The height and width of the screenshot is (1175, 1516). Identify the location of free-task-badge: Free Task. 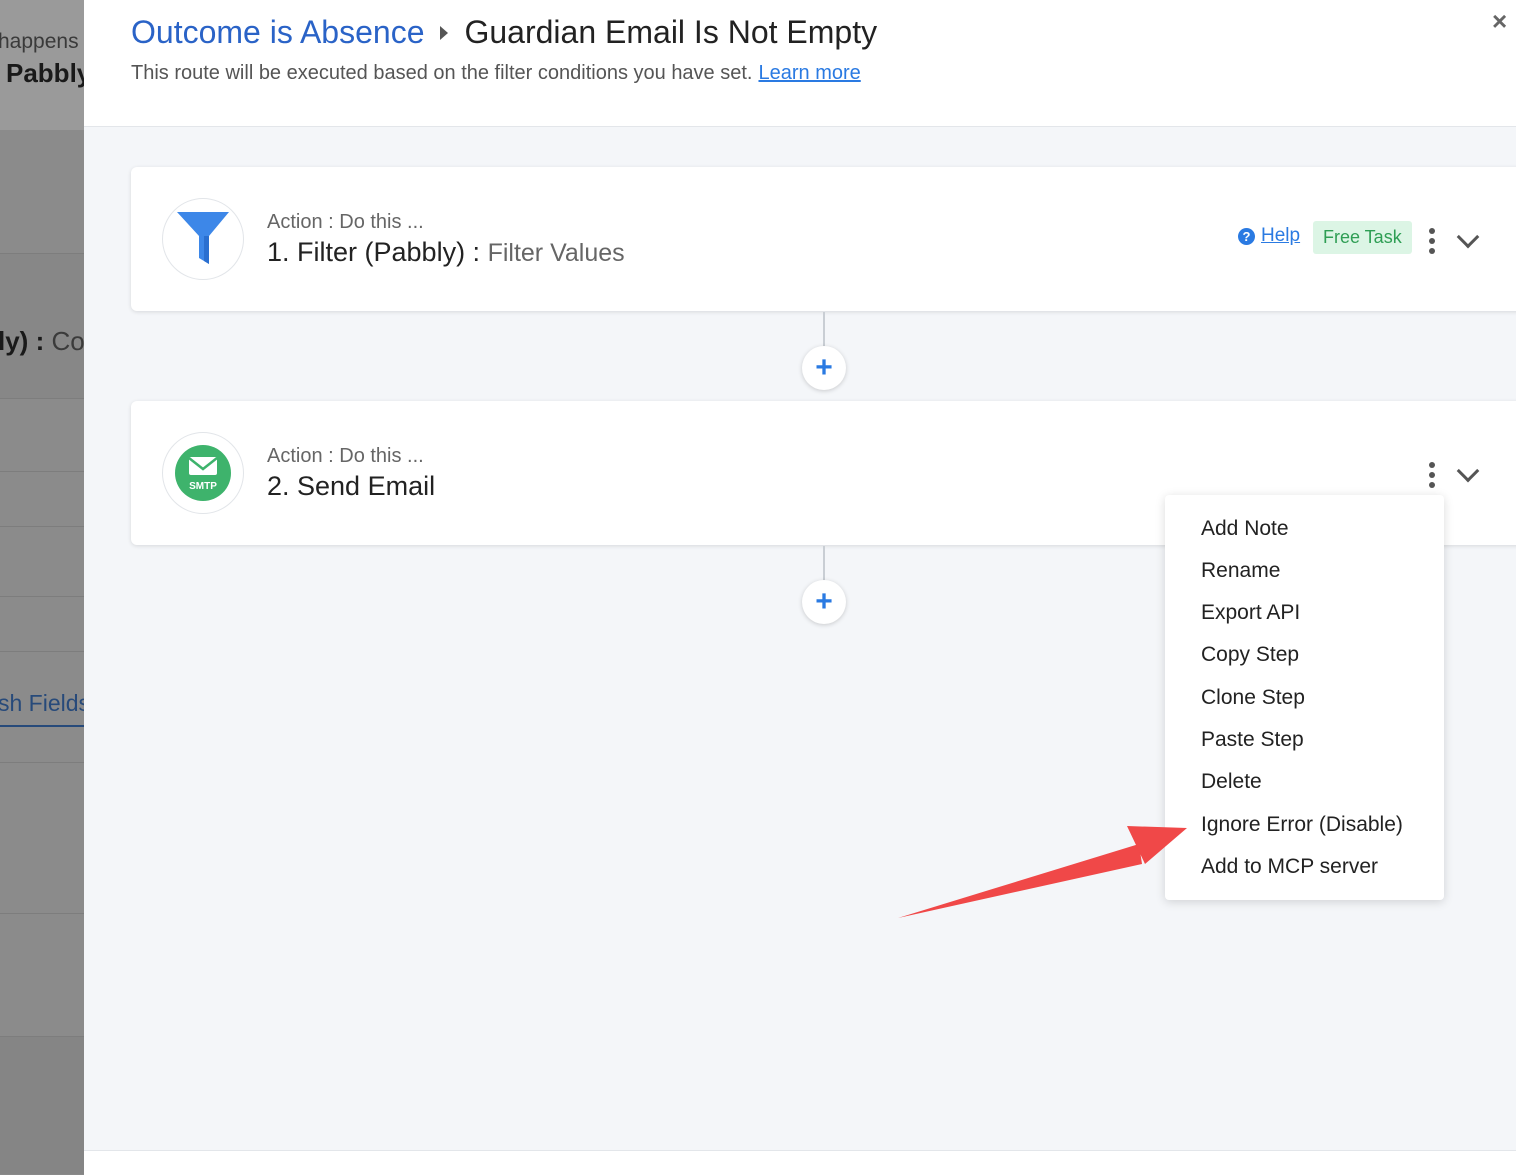
(1362, 237).